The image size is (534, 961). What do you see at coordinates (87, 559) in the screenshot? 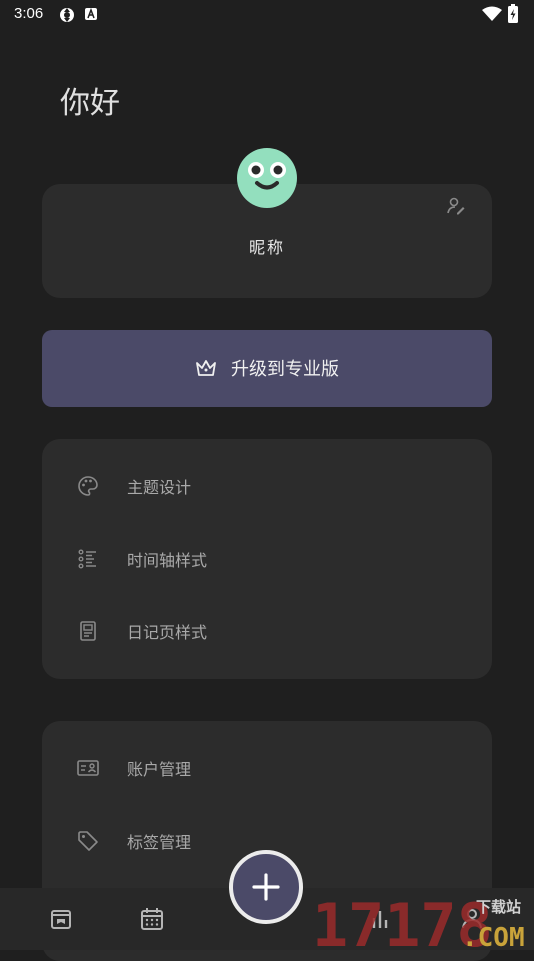
I see `timeline-list-icon` at bounding box center [87, 559].